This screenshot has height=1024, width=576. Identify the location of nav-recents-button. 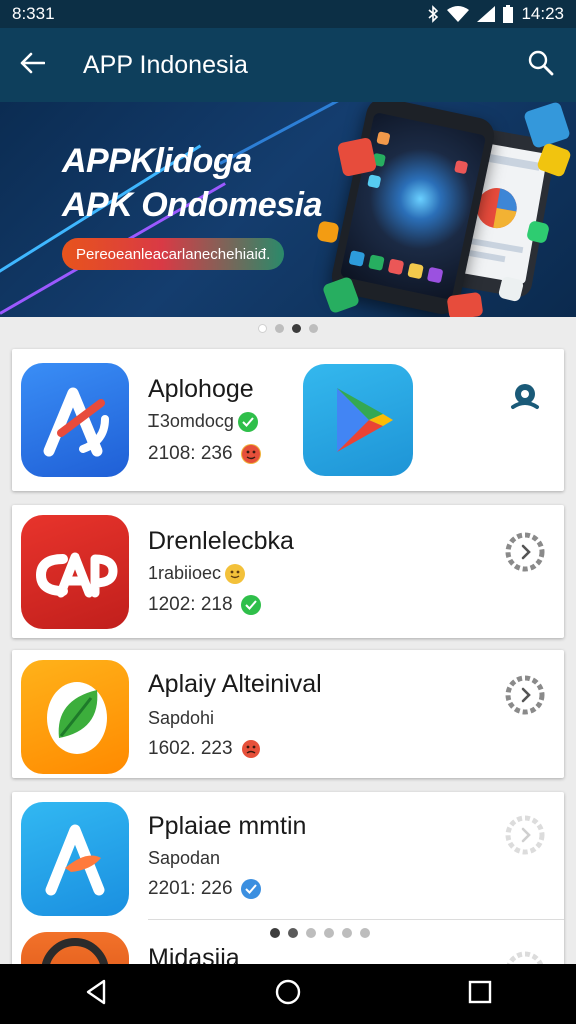
(480, 994).